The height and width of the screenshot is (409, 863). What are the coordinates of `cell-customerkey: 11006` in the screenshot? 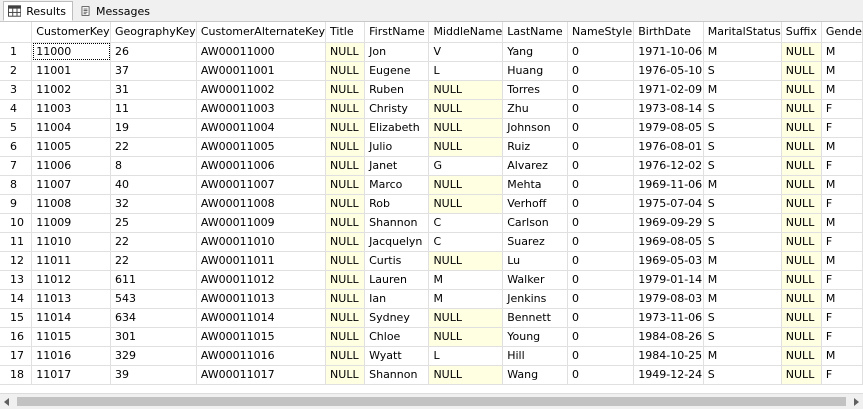 It's located at (71, 166).